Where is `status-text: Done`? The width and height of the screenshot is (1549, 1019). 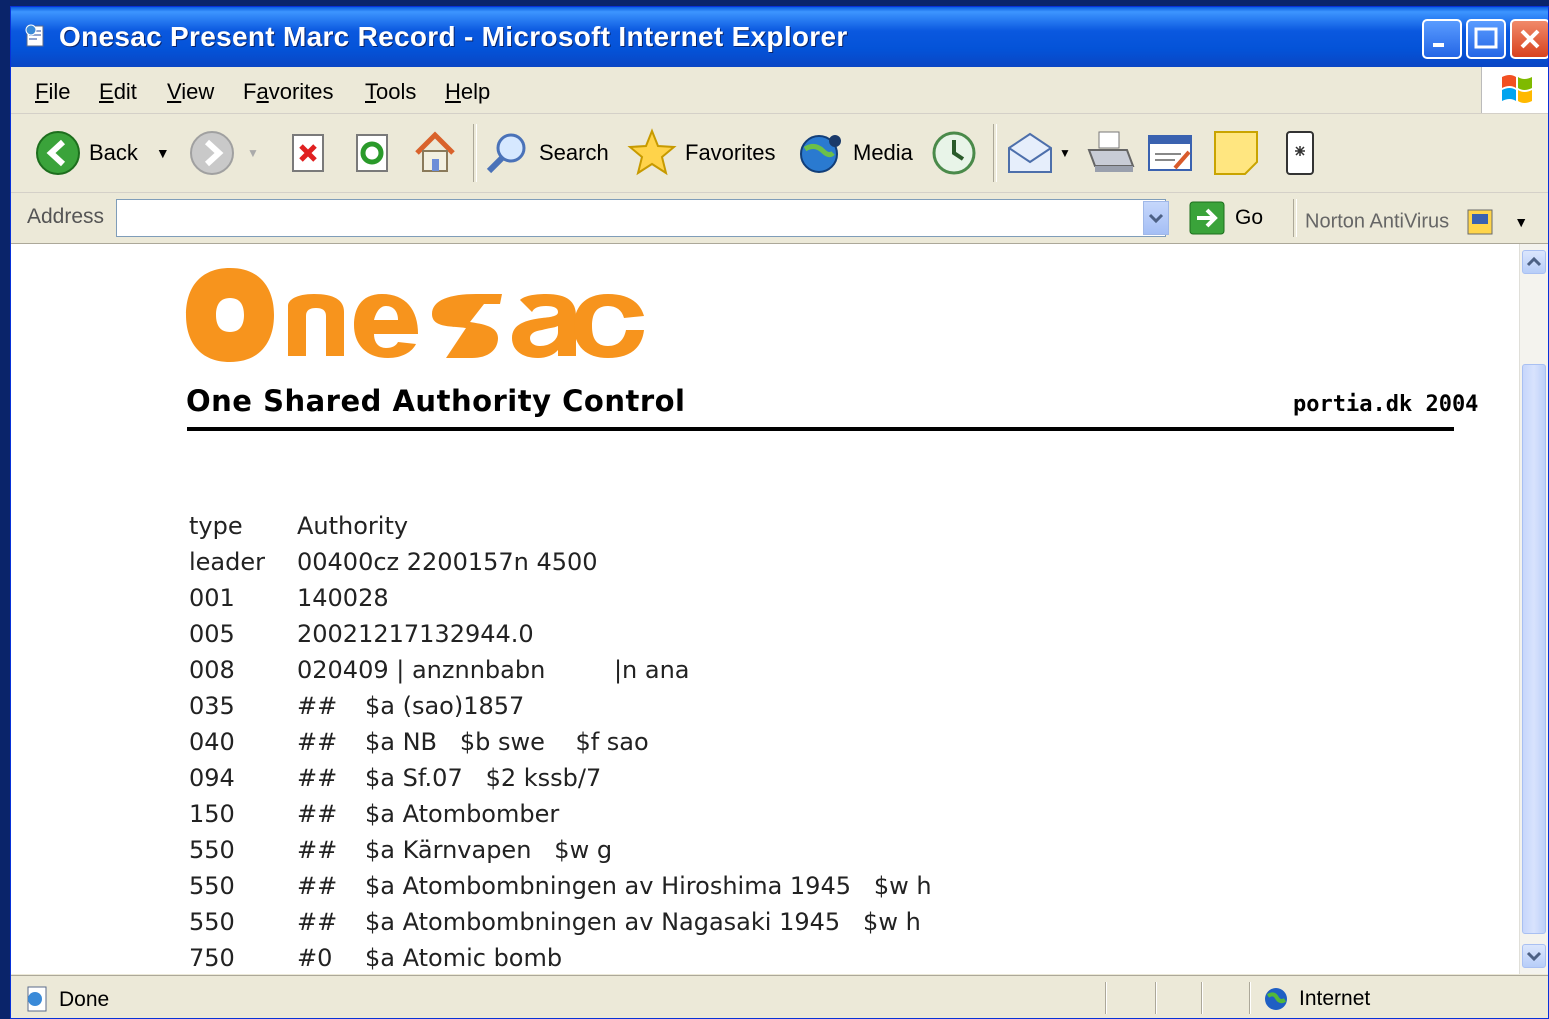 status-text: Done is located at coordinates (84, 999).